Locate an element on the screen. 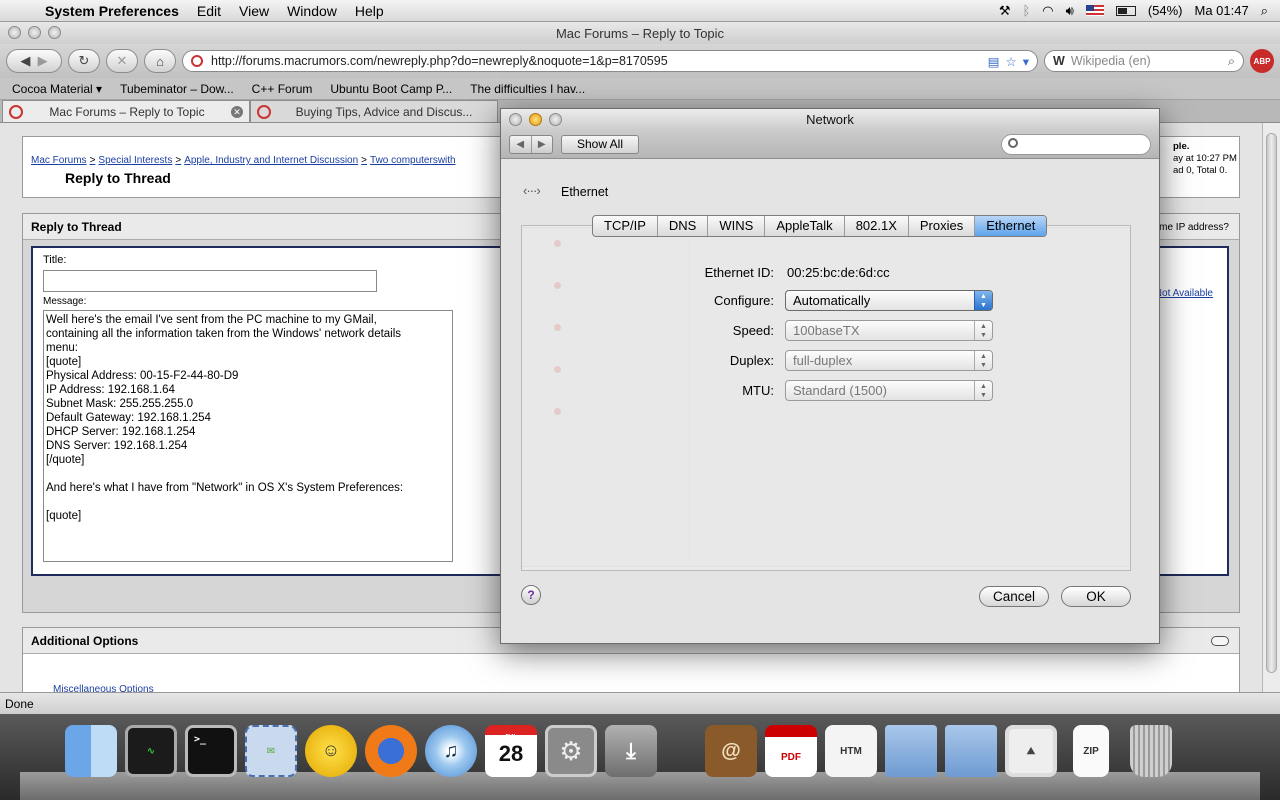 This screenshot has height=800, width=1280. ical-icon: JUL 28 is located at coordinates (511, 751).